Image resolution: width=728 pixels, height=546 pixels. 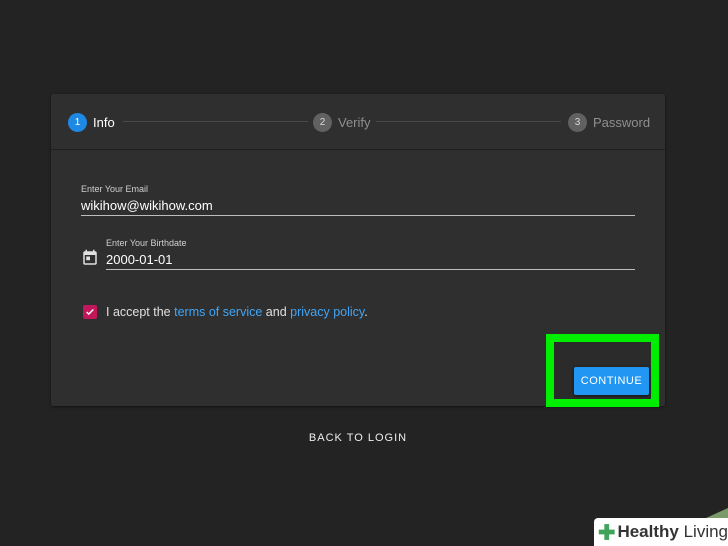 I want to click on watermark-suffix: Living, so click(x=703, y=531).